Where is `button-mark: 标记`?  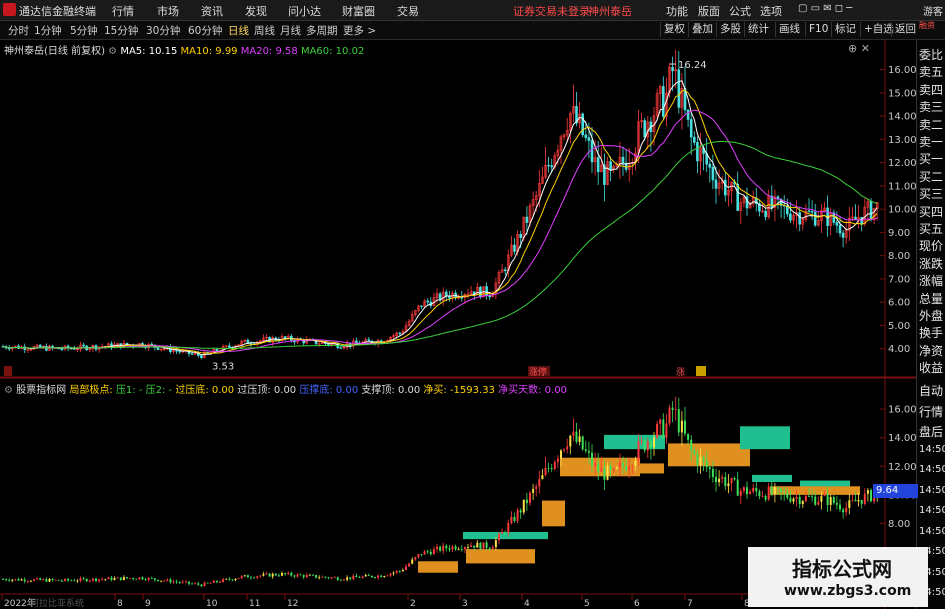 button-mark: 标记 is located at coordinates (845, 29).